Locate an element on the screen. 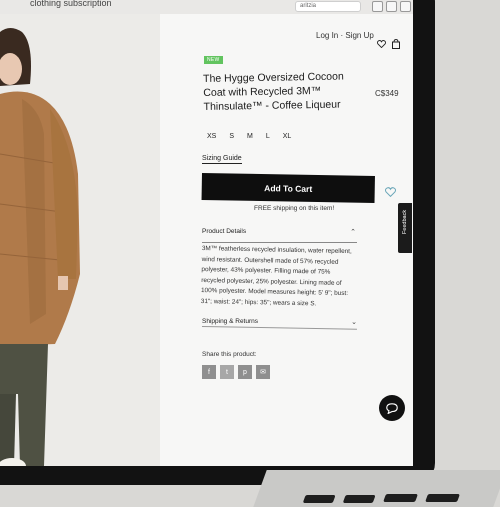 The height and width of the screenshot is (507, 500). address-bar: aritzia is located at coordinates (328, 6).